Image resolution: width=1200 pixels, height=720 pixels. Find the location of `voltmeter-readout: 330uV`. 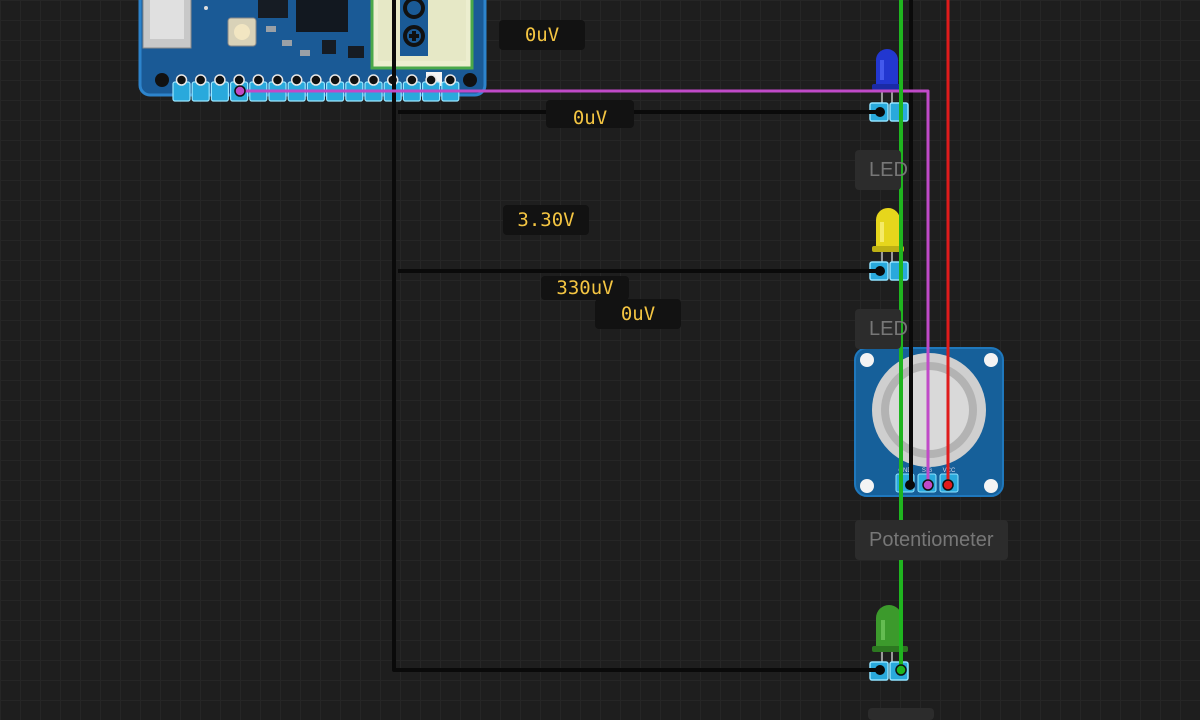

voltmeter-readout: 330uV is located at coordinates (585, 288).